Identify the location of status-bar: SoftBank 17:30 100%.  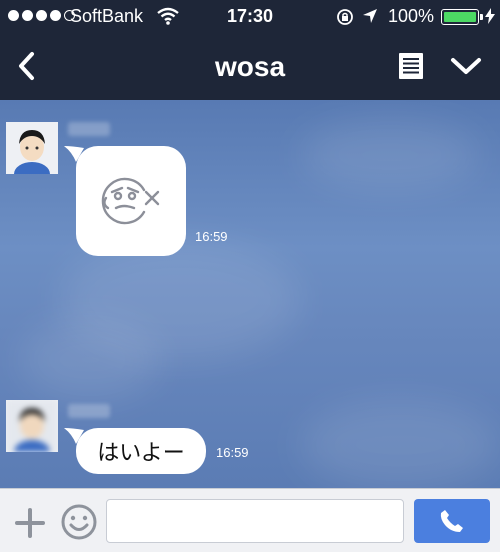
(250, 16).